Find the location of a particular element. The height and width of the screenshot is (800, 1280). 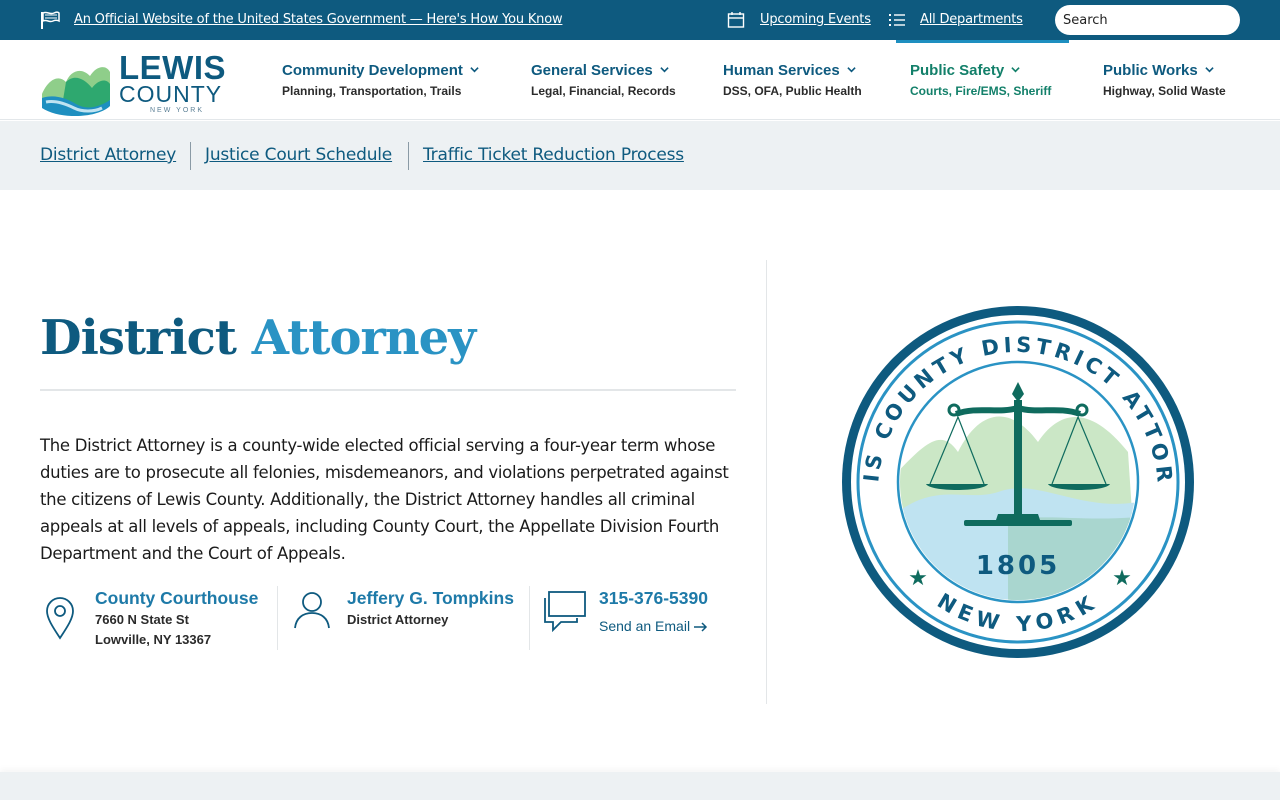

page-title: District Attorney is located at coordinates (258, 338).